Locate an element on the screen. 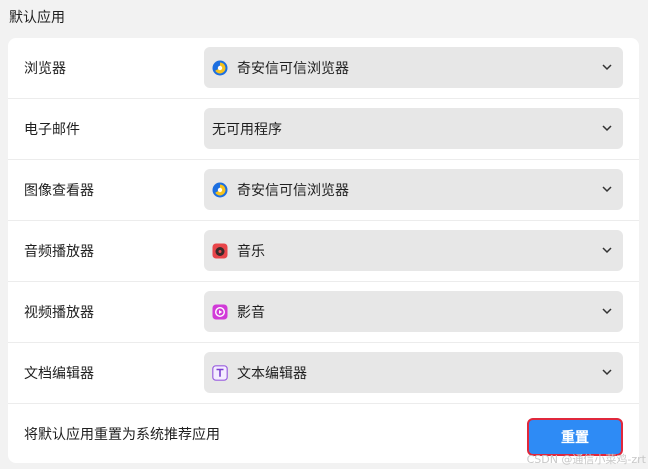 This screenshot has height=469, width=648. text-editor-icon is located at coordinates (220, 372).